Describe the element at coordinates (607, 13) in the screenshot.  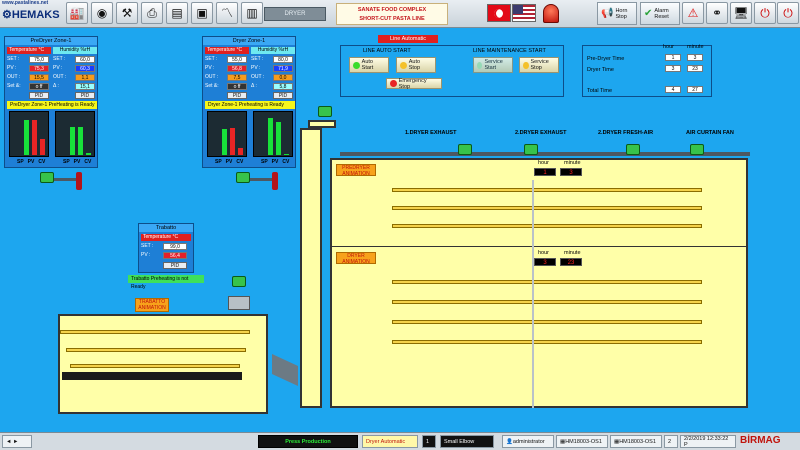
I see `horn-icon: 📢` at that location.